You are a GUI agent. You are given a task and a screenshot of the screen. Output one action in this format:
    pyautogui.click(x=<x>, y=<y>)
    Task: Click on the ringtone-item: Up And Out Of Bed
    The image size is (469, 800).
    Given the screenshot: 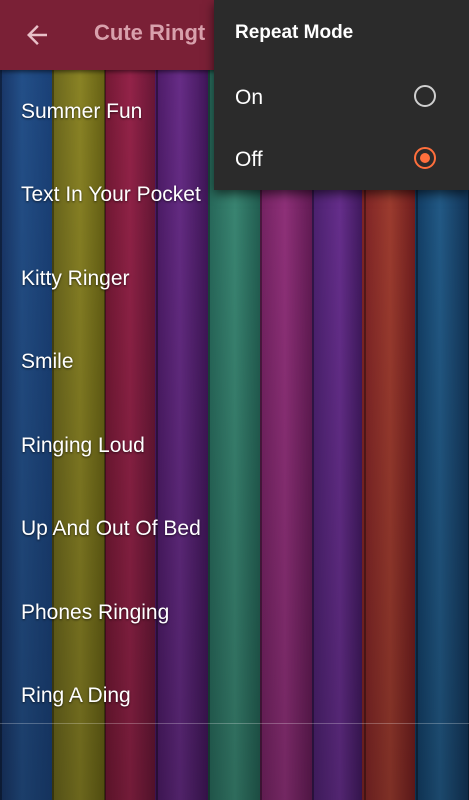 What is the action you would take?
    pyautogui.click(x=234, y=530)
    